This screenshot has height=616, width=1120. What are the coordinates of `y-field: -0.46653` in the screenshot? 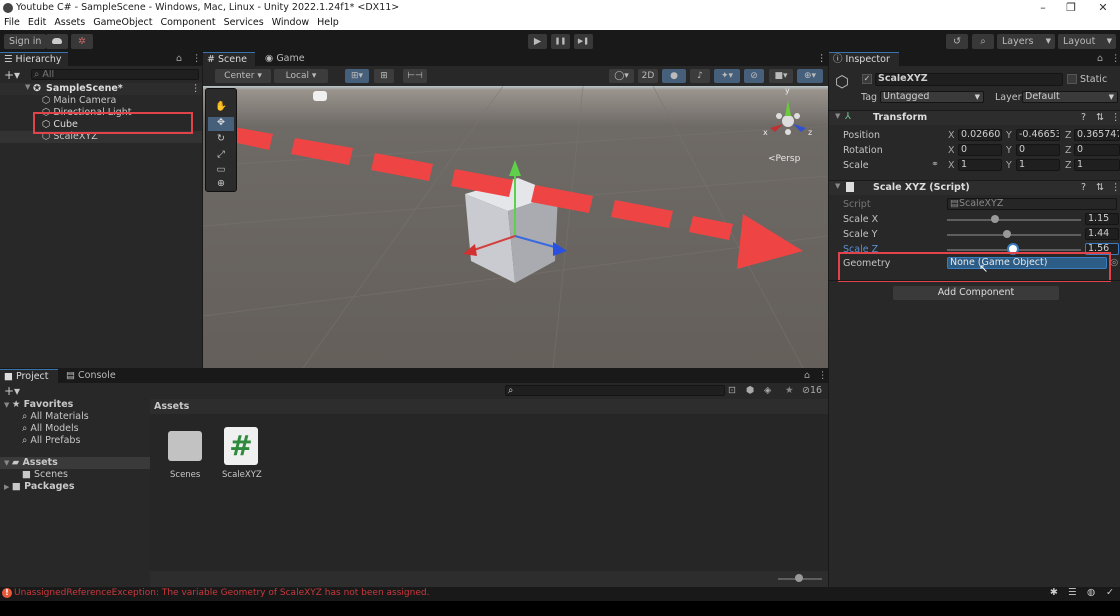 It's located at (1038, 135).